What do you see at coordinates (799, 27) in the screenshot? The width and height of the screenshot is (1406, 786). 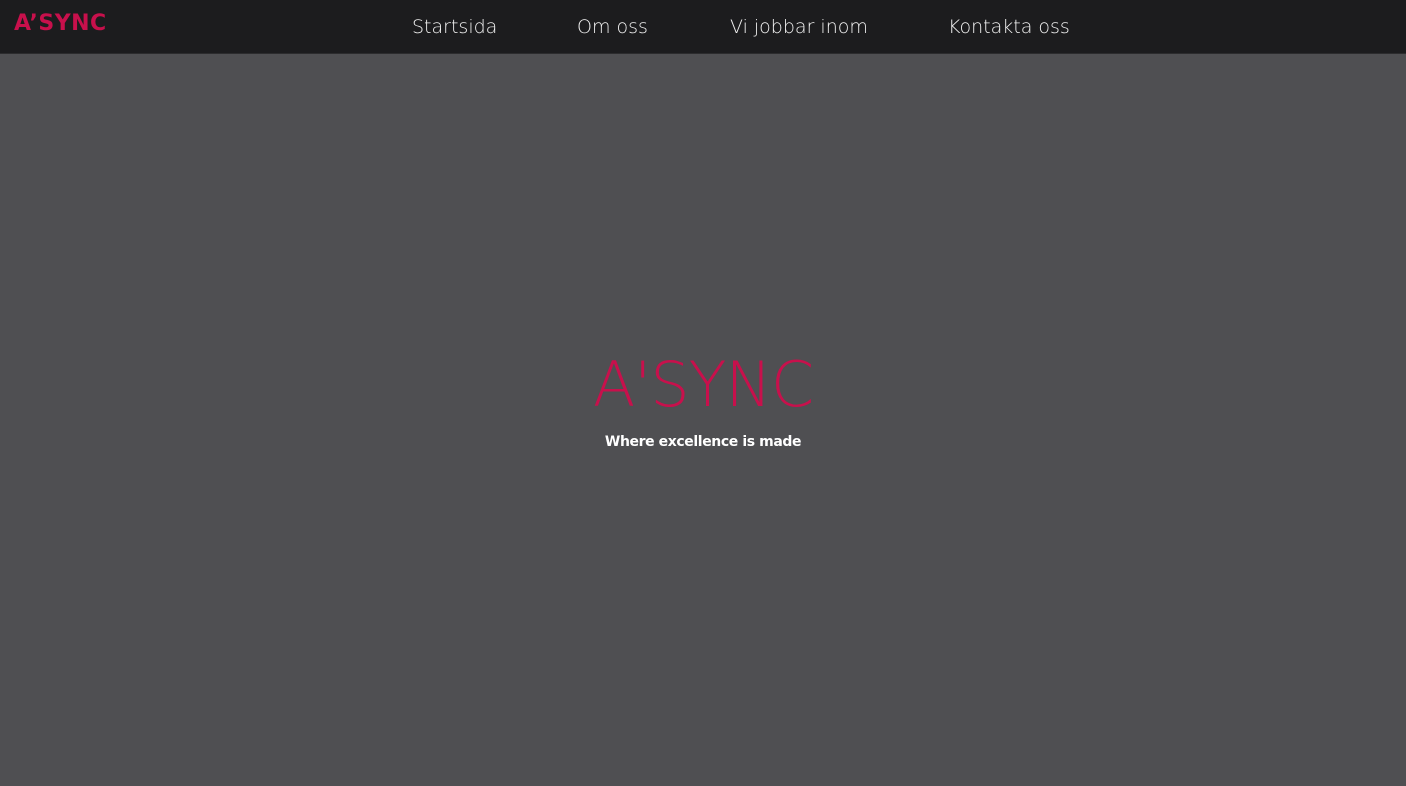 I see `nav-link-vi-jobbar-inom: Vi jobbar inom` at bounding box center [799, 27].